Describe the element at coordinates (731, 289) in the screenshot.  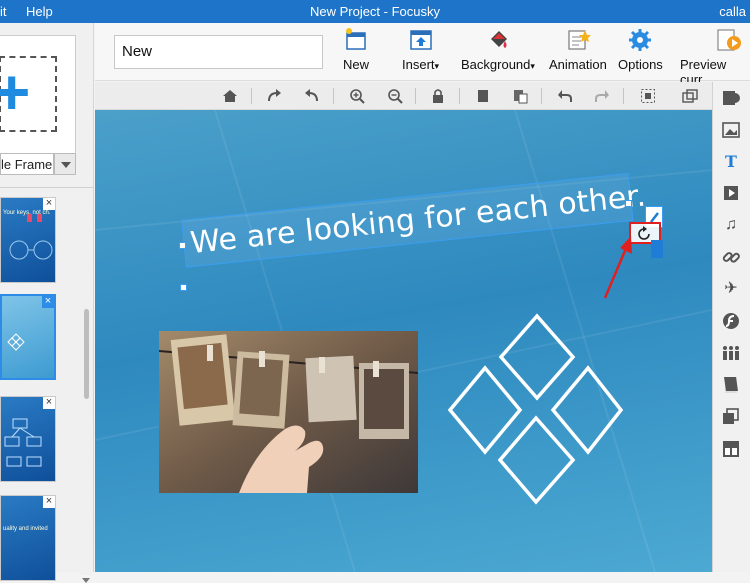
I see `airplane-icon: ✈` at that location.